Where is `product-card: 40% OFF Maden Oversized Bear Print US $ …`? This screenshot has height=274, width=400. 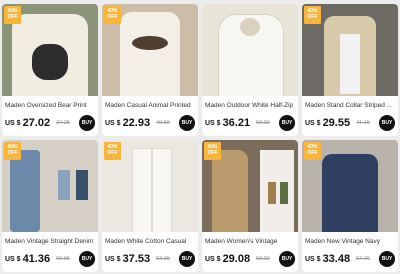 product-card: 40% OFF Maden Oversized Bear Print US $ … is located at coordinates (50, 70).